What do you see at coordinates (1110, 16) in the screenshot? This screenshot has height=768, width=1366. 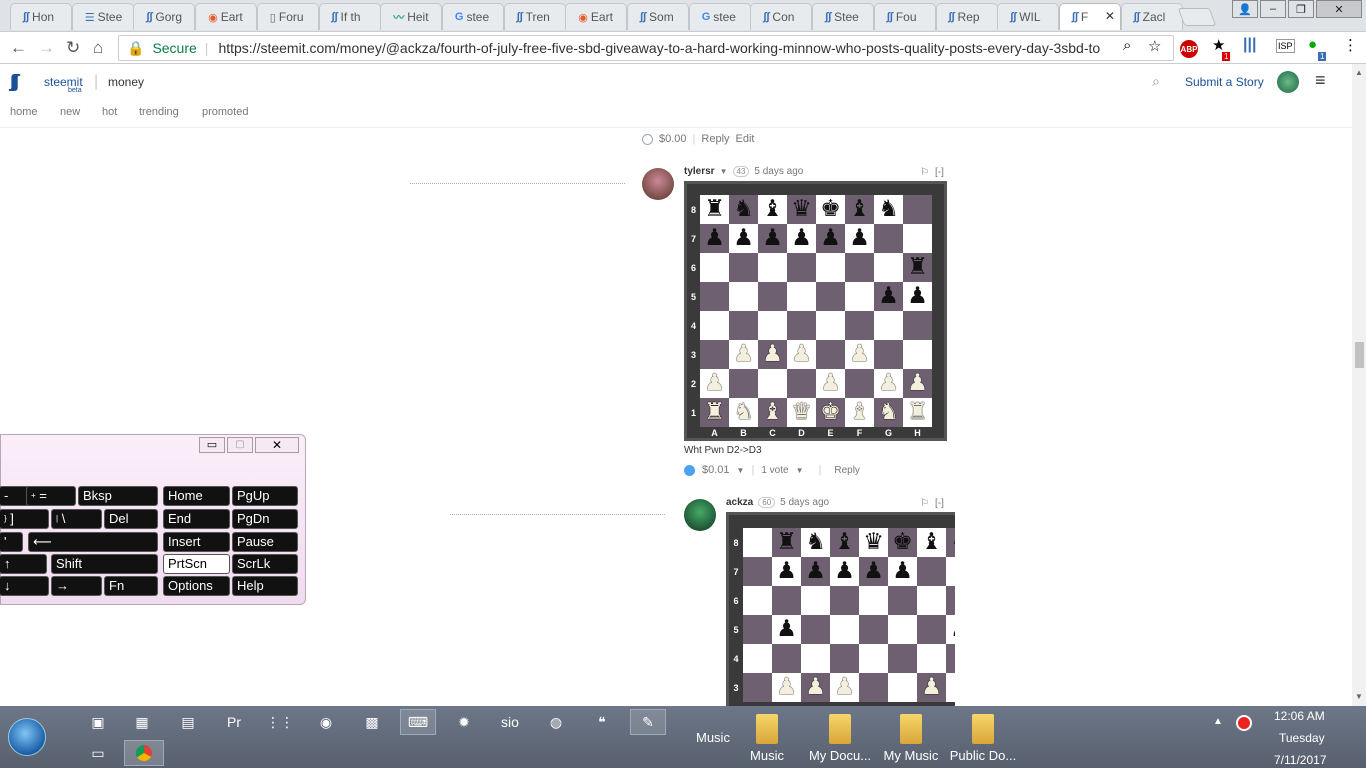 I see `close-tab-icon: ✕` at bounding box center [1110, 16].